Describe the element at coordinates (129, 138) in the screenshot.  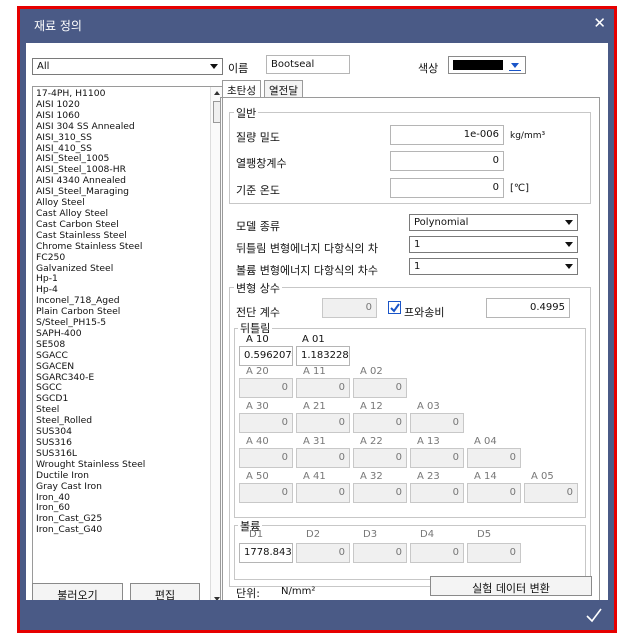
I see `material-list-item: AISI_310_SS` at that location.